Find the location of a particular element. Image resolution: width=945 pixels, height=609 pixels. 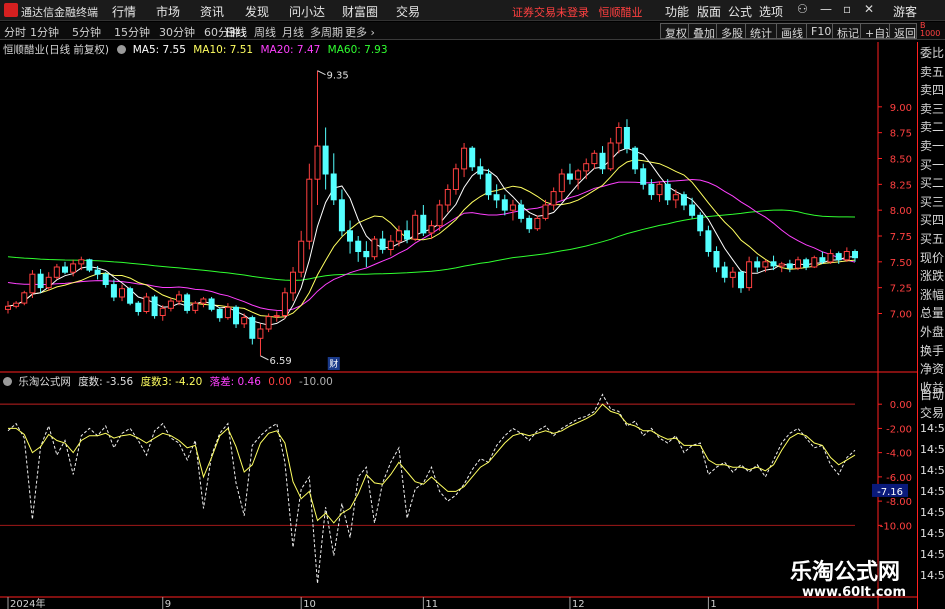

tab-multi-period: 多周期 is located at coordinates (326, 32).